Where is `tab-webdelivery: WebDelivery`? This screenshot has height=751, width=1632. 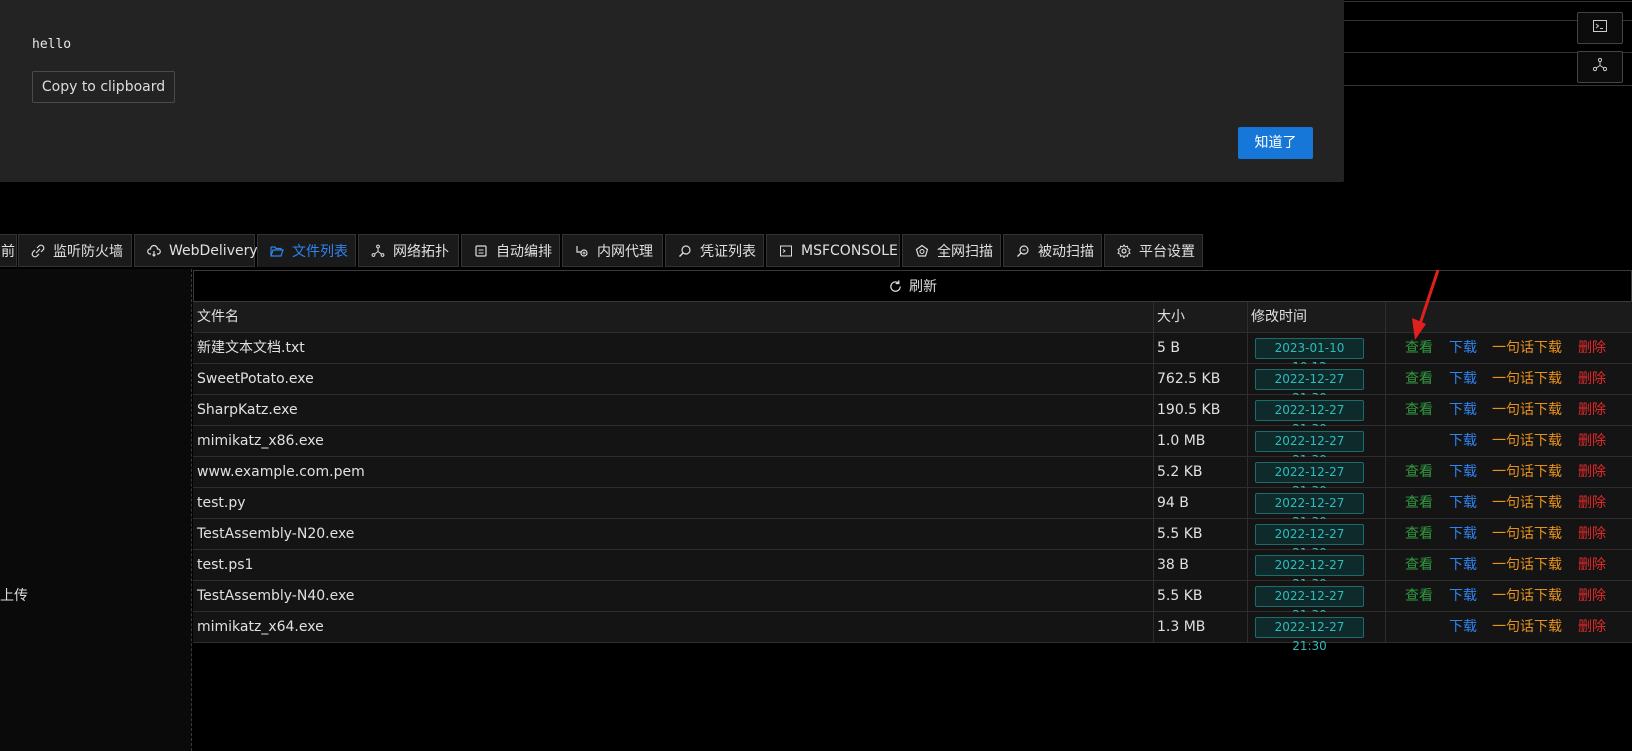 tab-webdelivery: WebDelivery is located at coordinates (196, 250).